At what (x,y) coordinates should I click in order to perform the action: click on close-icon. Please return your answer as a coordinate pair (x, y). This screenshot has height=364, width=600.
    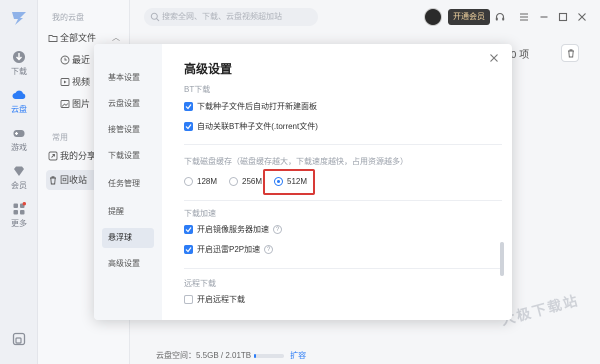
    Looking at the image, I should click on (494, 58).